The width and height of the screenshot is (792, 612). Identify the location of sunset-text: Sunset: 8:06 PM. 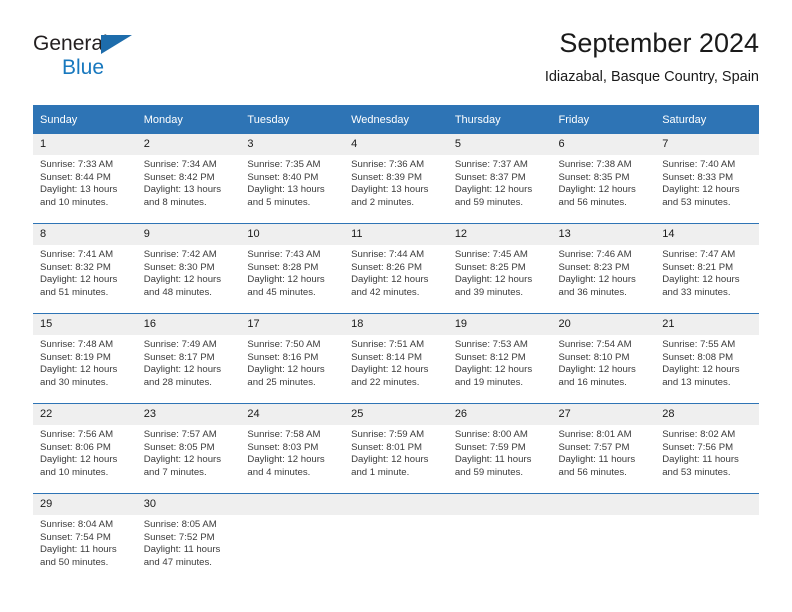
(75, 447).